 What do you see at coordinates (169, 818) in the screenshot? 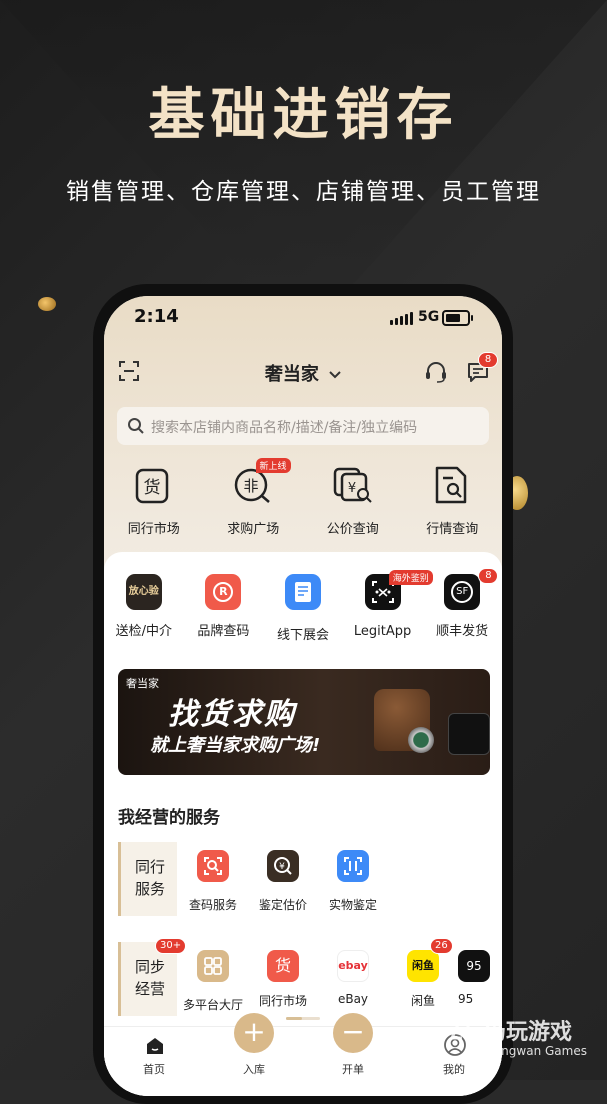
I see `section-title: 我经营的服务` at bounding box center [169, 818].